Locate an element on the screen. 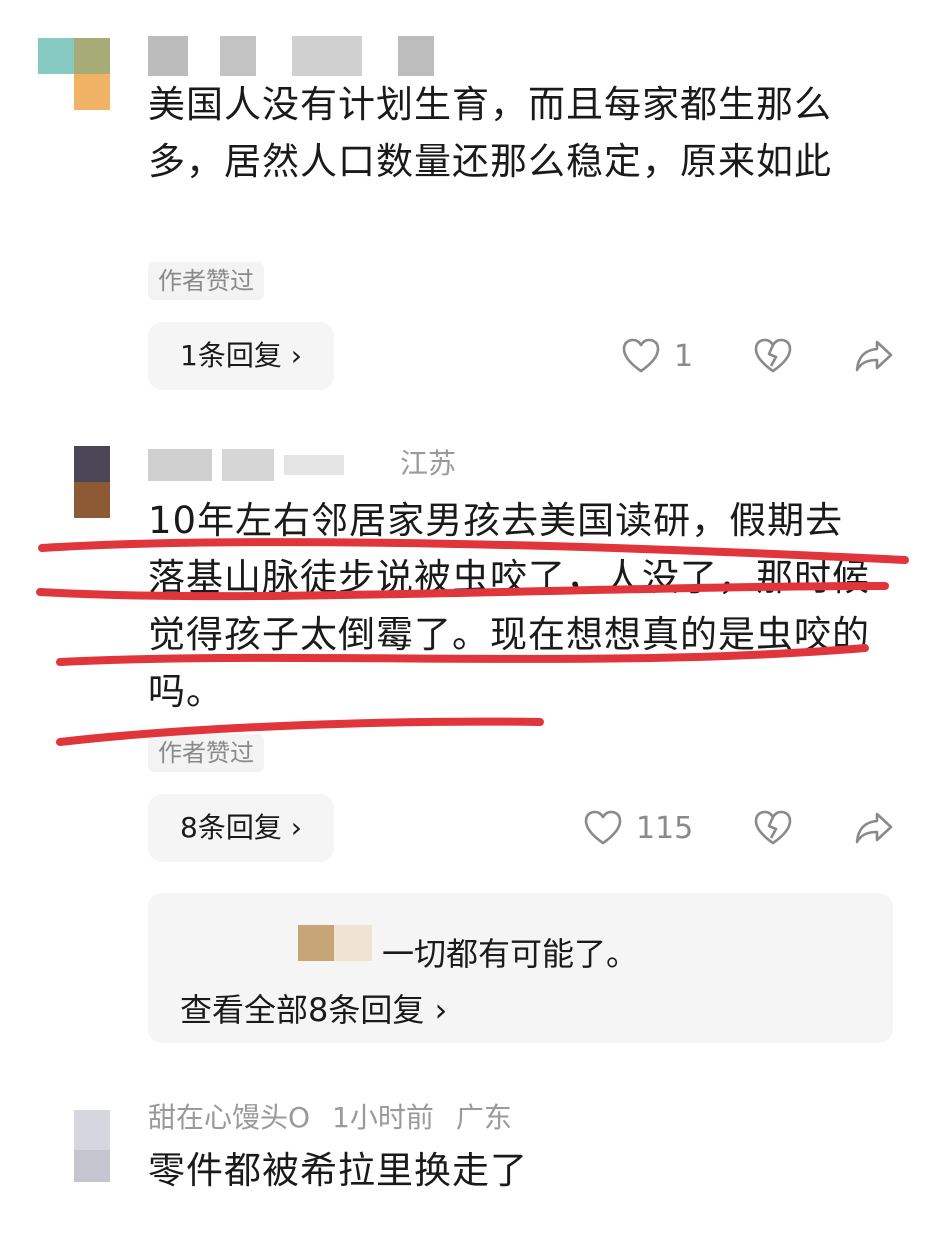 The width and height of the screenshot is (946, 1253). comment-meta: 江苏 is located at coordinates (313, 464).